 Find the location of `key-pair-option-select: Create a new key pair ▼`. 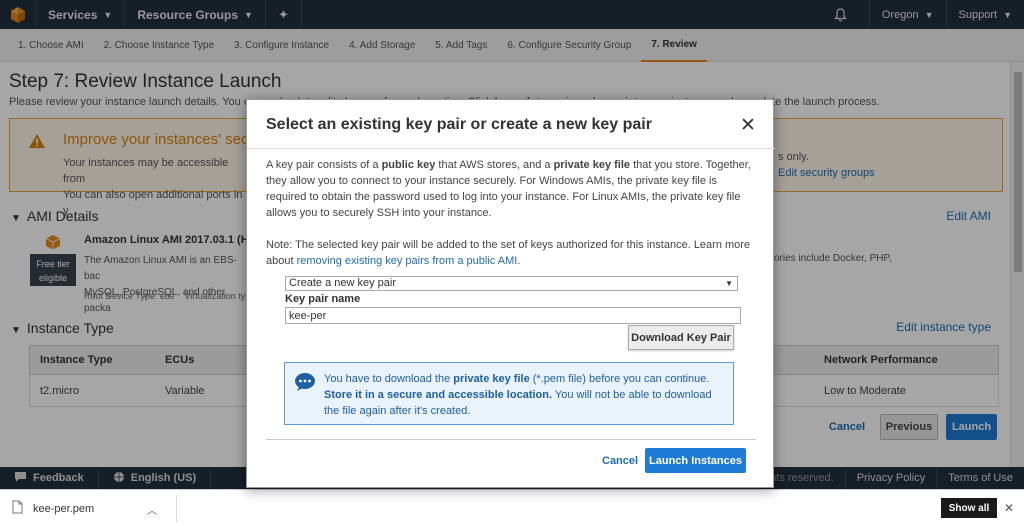

key-pair-option-select: Create a new key pair ▼ is located at coordinates (511, 283).